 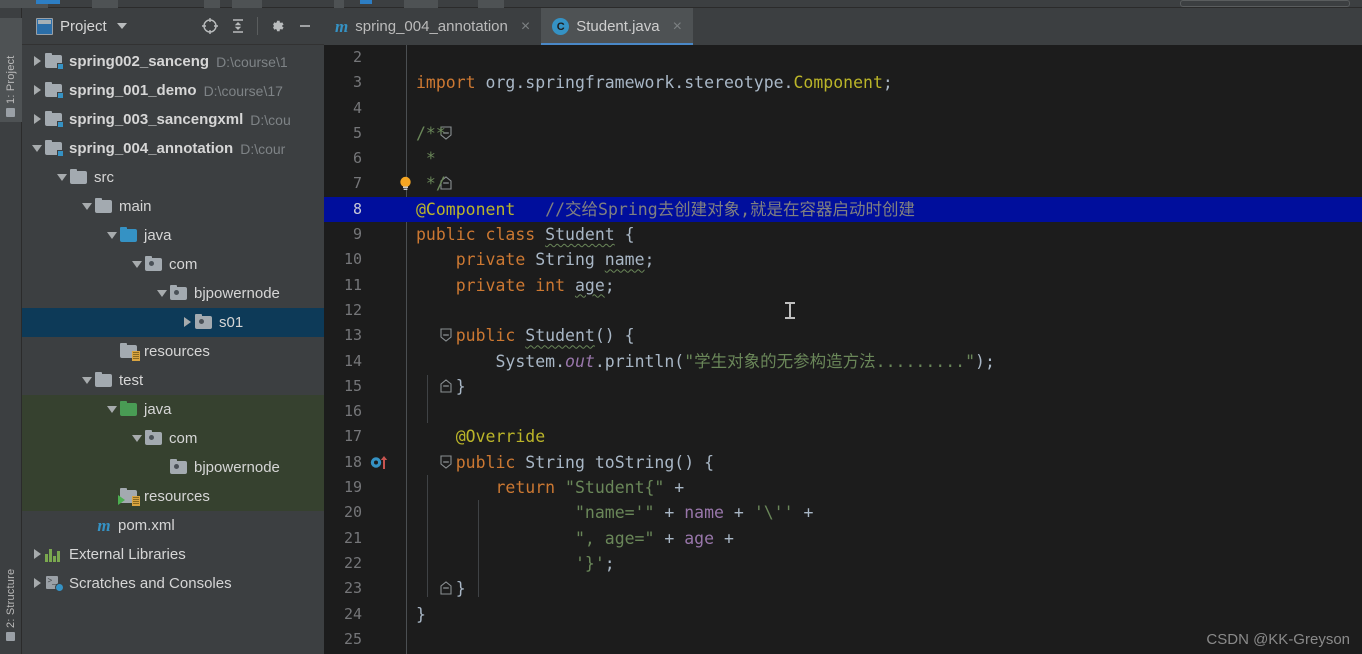 I want to click on intention-bulb-icon, so click(x=405, y=183).